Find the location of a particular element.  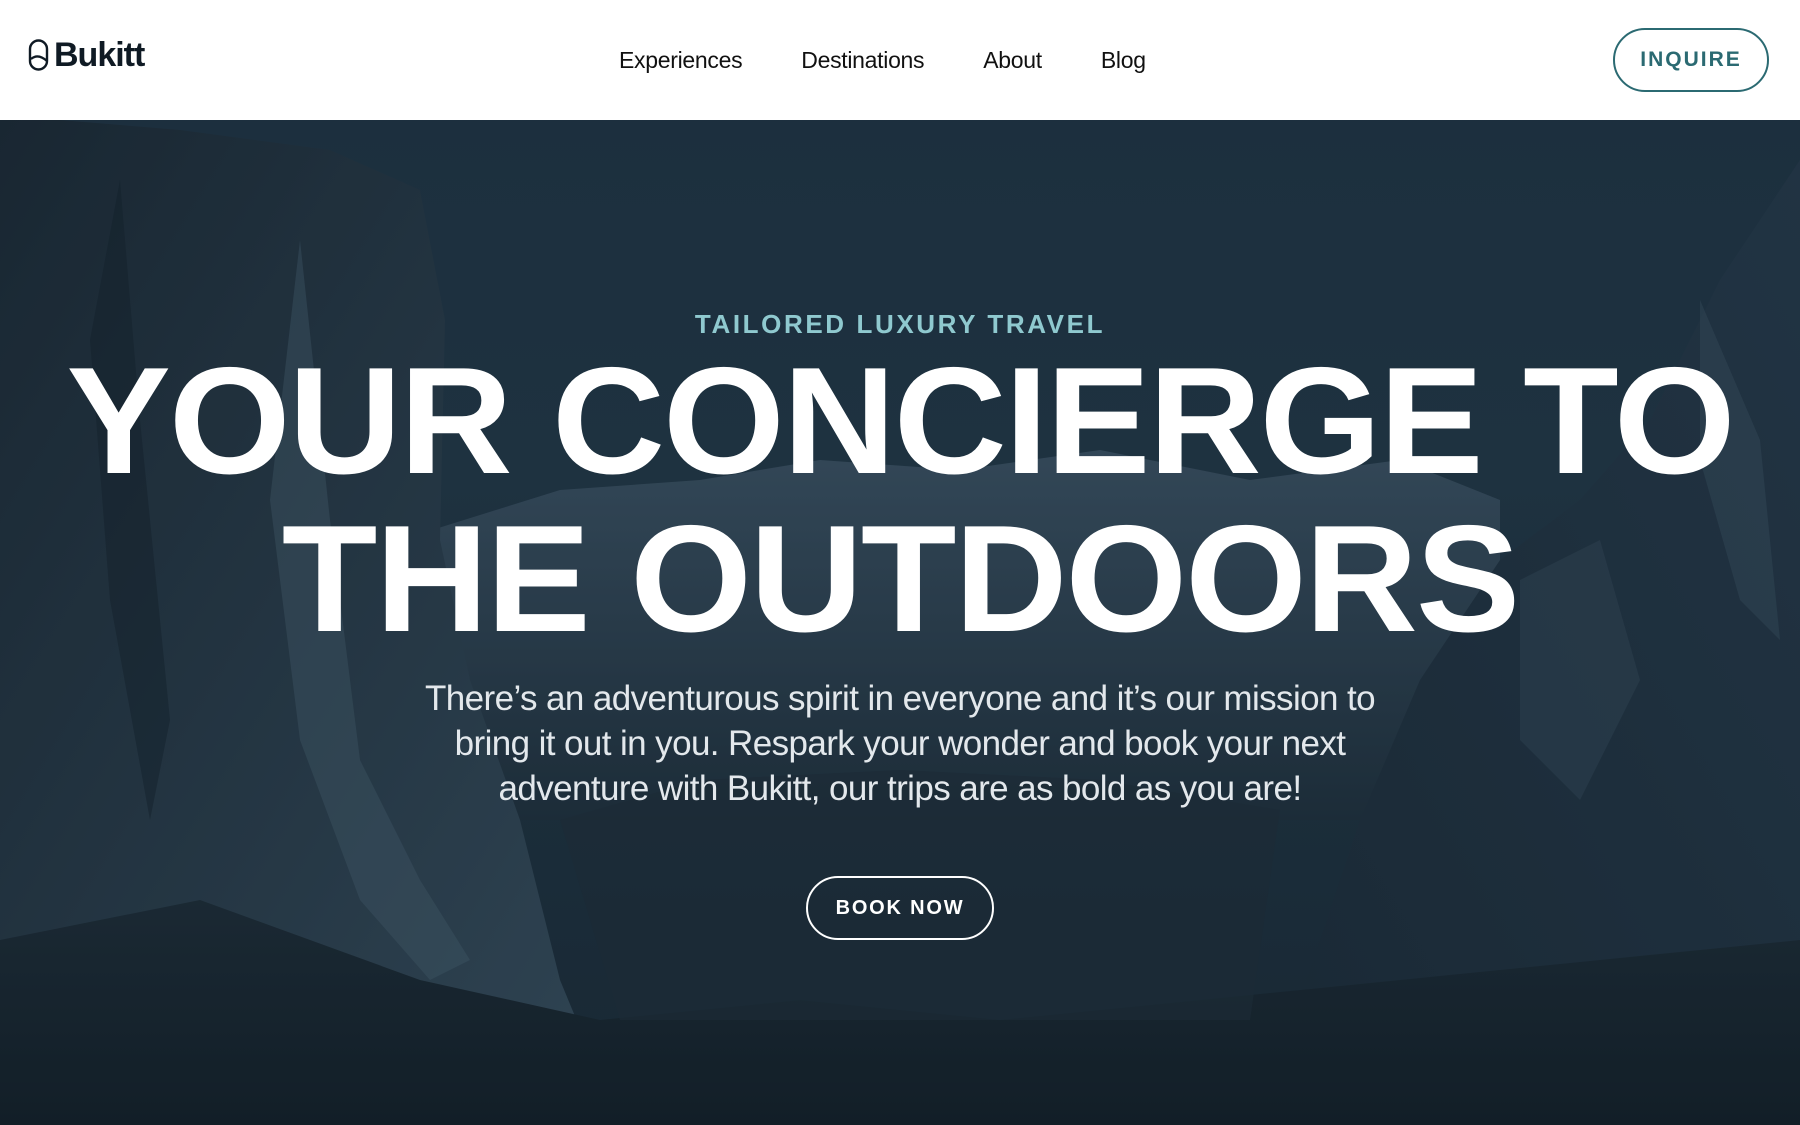

nav-item-experiences: Experiences is located at coordinates (681, 60).